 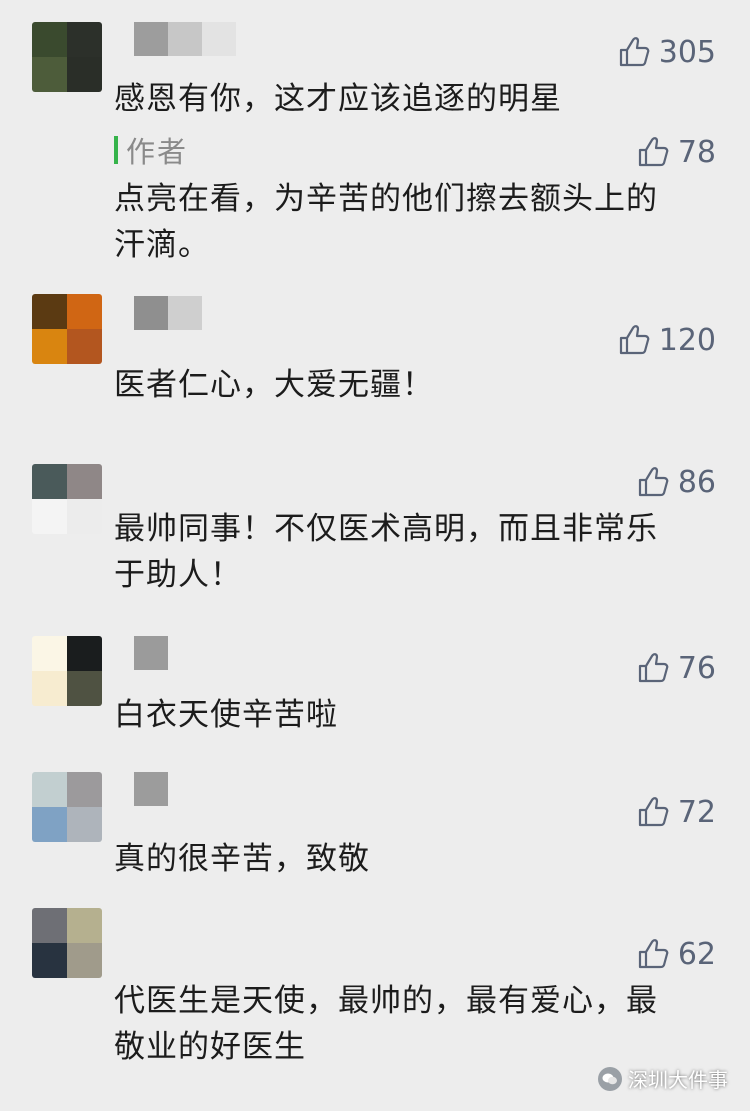 What do you see at coordinates (386, 529) in the screenshot?
I see `comment-line: 最帅同事！不仅医术高明，而且非常乐` at bounding box center [386, 529].